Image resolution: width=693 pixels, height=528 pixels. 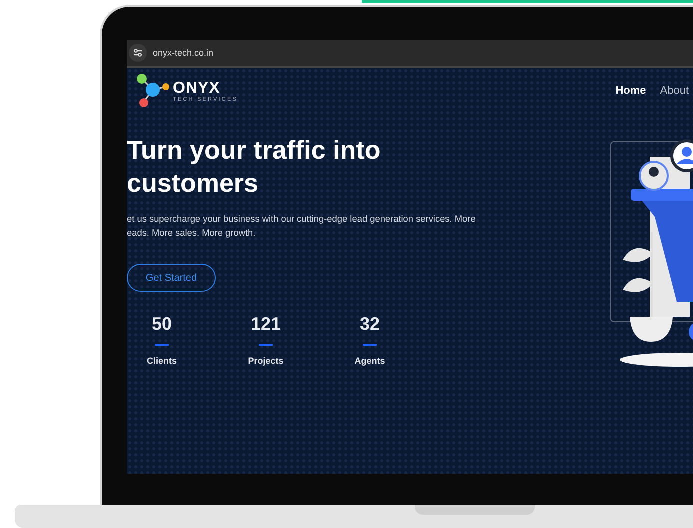 I want to click on nav-link: About, so click(x=674, y=91).